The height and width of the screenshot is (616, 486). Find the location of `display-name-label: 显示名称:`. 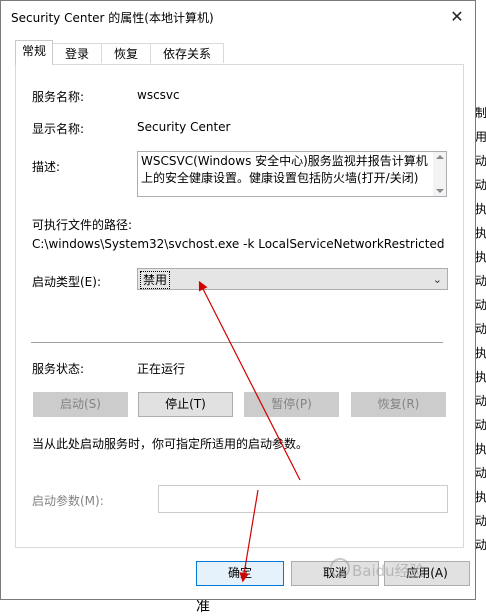

display-name-label: 显示名称: is located at coordinates (58, 129).